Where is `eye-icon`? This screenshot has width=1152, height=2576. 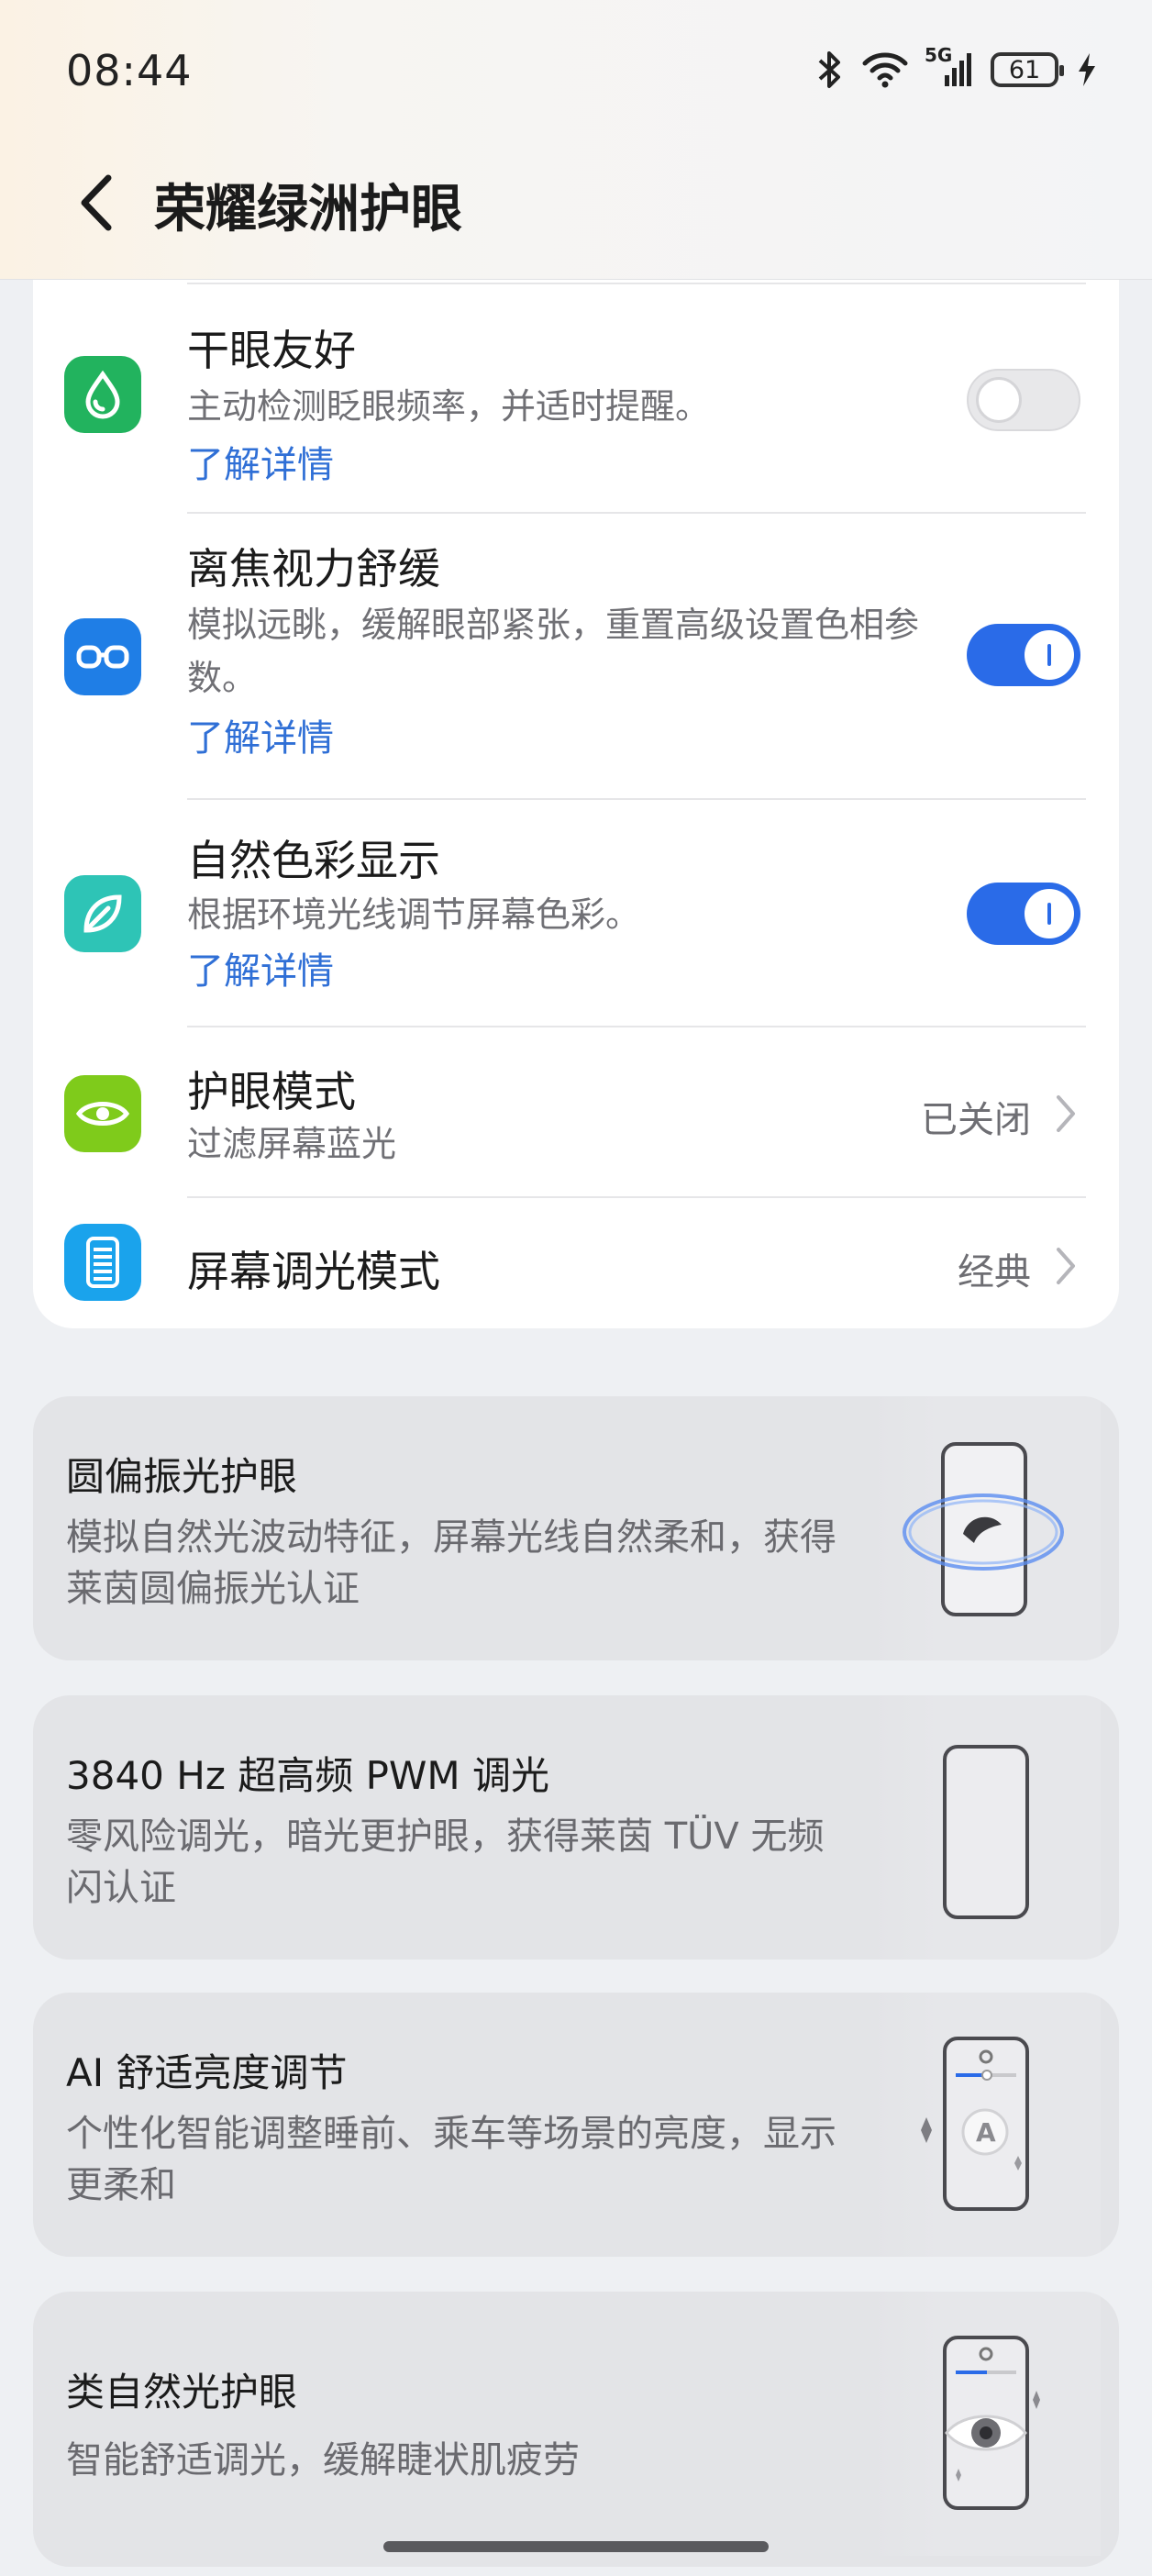 eye-icon is located at coordinates (102, 1113).